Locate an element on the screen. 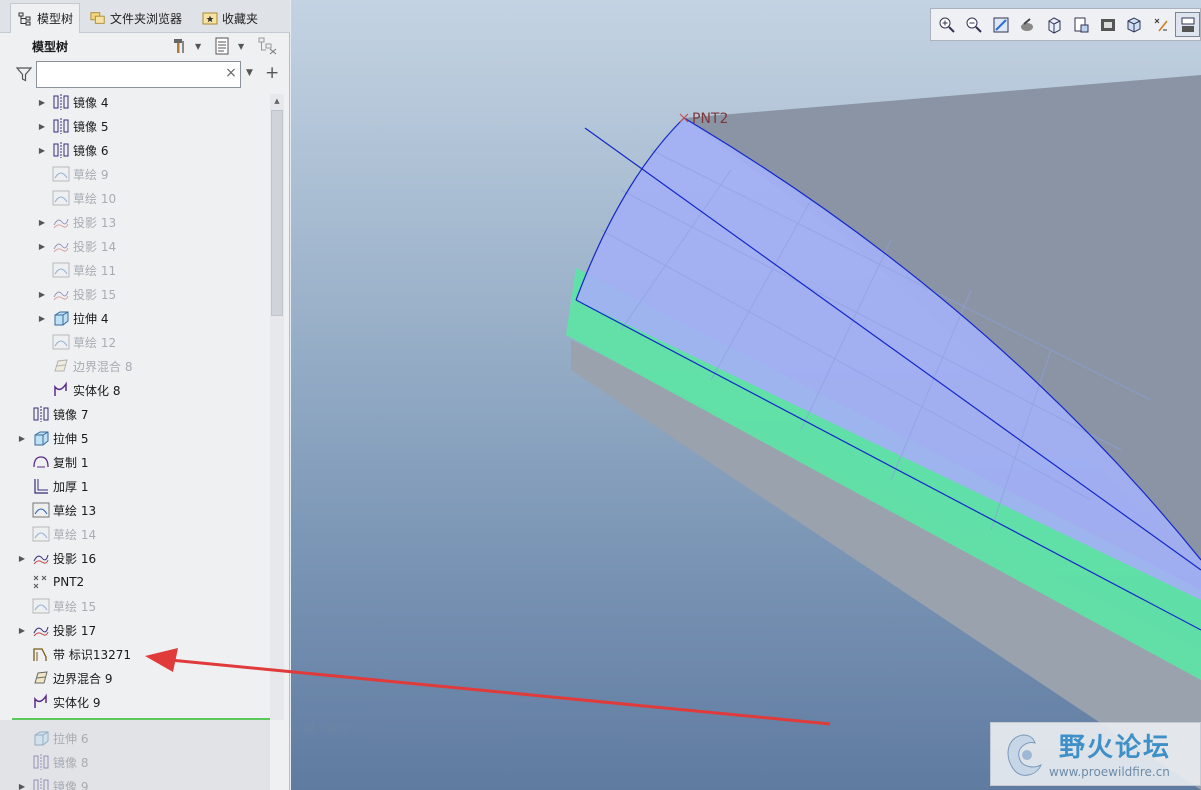  tab-label: 收藏夹 is located at coordinates (240, 18).